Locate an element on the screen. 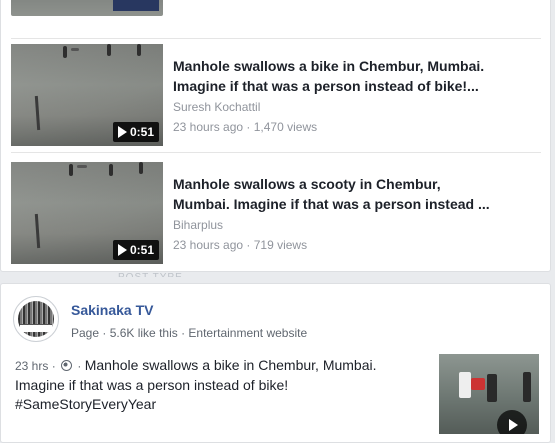  post-time: 23 hrs is located at coordinates (31, 366).